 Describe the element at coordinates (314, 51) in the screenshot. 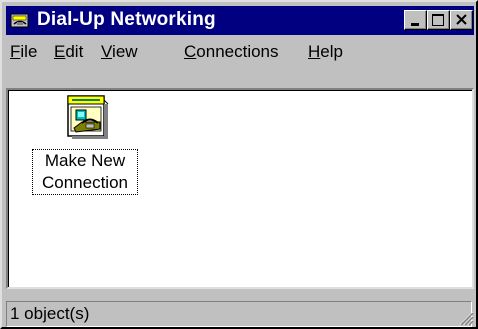

I see `menu-help-accel: H` at that location.